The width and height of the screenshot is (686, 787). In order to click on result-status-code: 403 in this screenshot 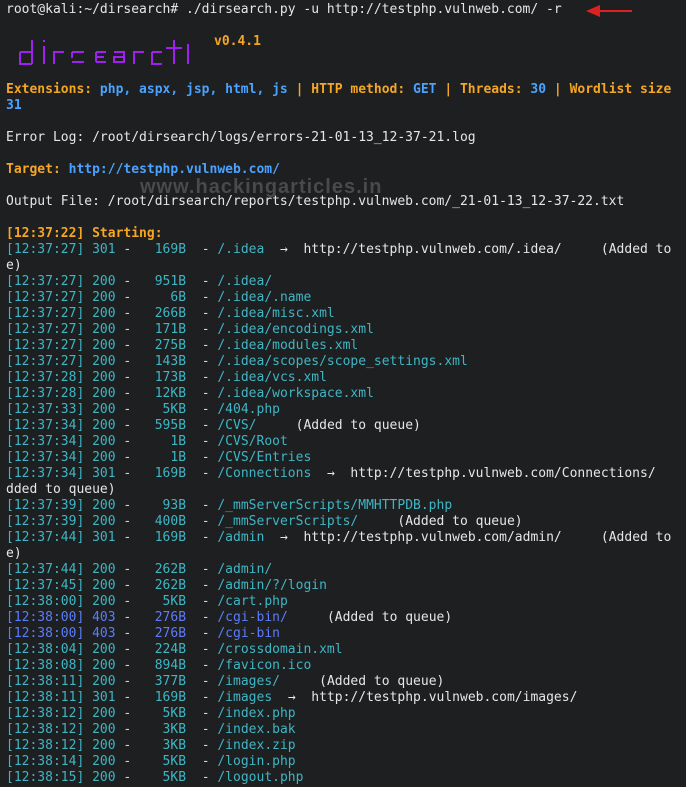, I will do `click(104, 617)`.